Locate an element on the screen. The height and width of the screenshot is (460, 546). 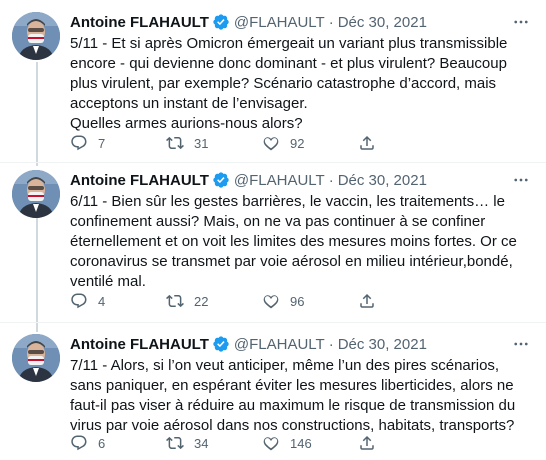
retweet-button: 31 is located at coordinates (214, 143).